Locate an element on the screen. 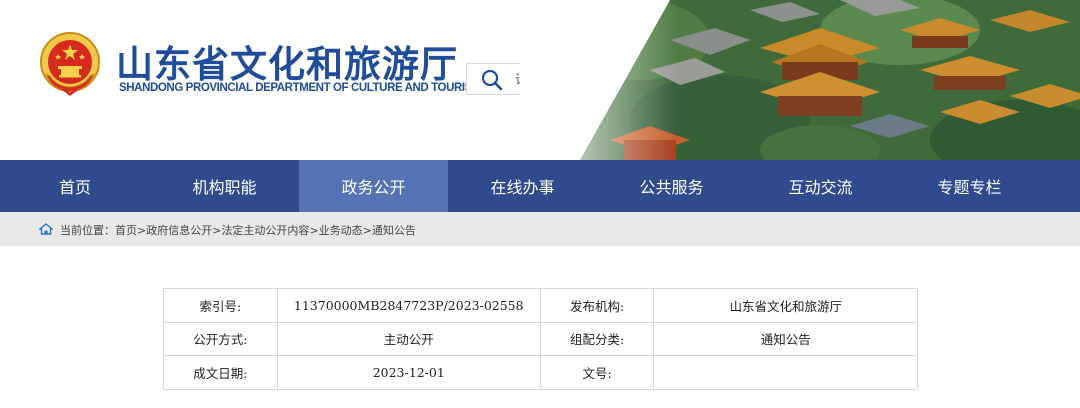  nav-item-gov-affairs: 政务公开 is located at coordinates (373, 186).